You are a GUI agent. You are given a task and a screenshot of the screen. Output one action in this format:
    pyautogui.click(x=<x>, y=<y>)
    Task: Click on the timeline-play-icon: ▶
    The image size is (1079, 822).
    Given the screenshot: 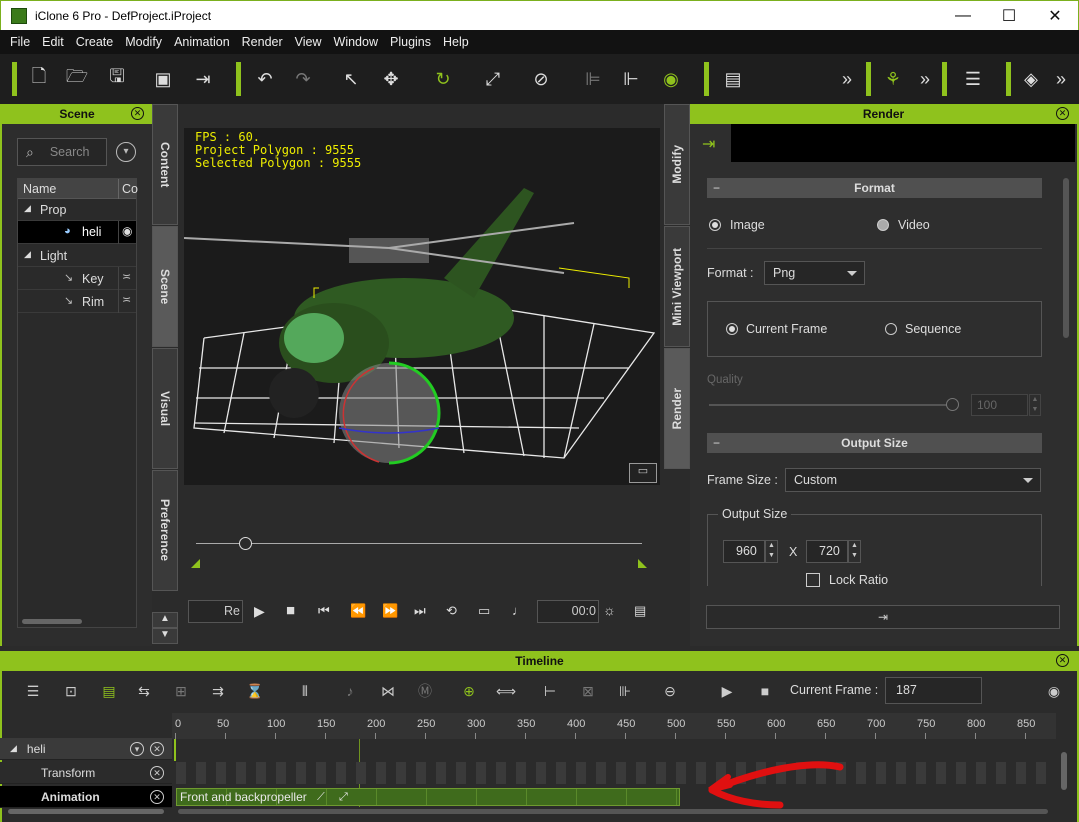 What is the action you would take?
    pyautogui.click(x=727, y=691)
    